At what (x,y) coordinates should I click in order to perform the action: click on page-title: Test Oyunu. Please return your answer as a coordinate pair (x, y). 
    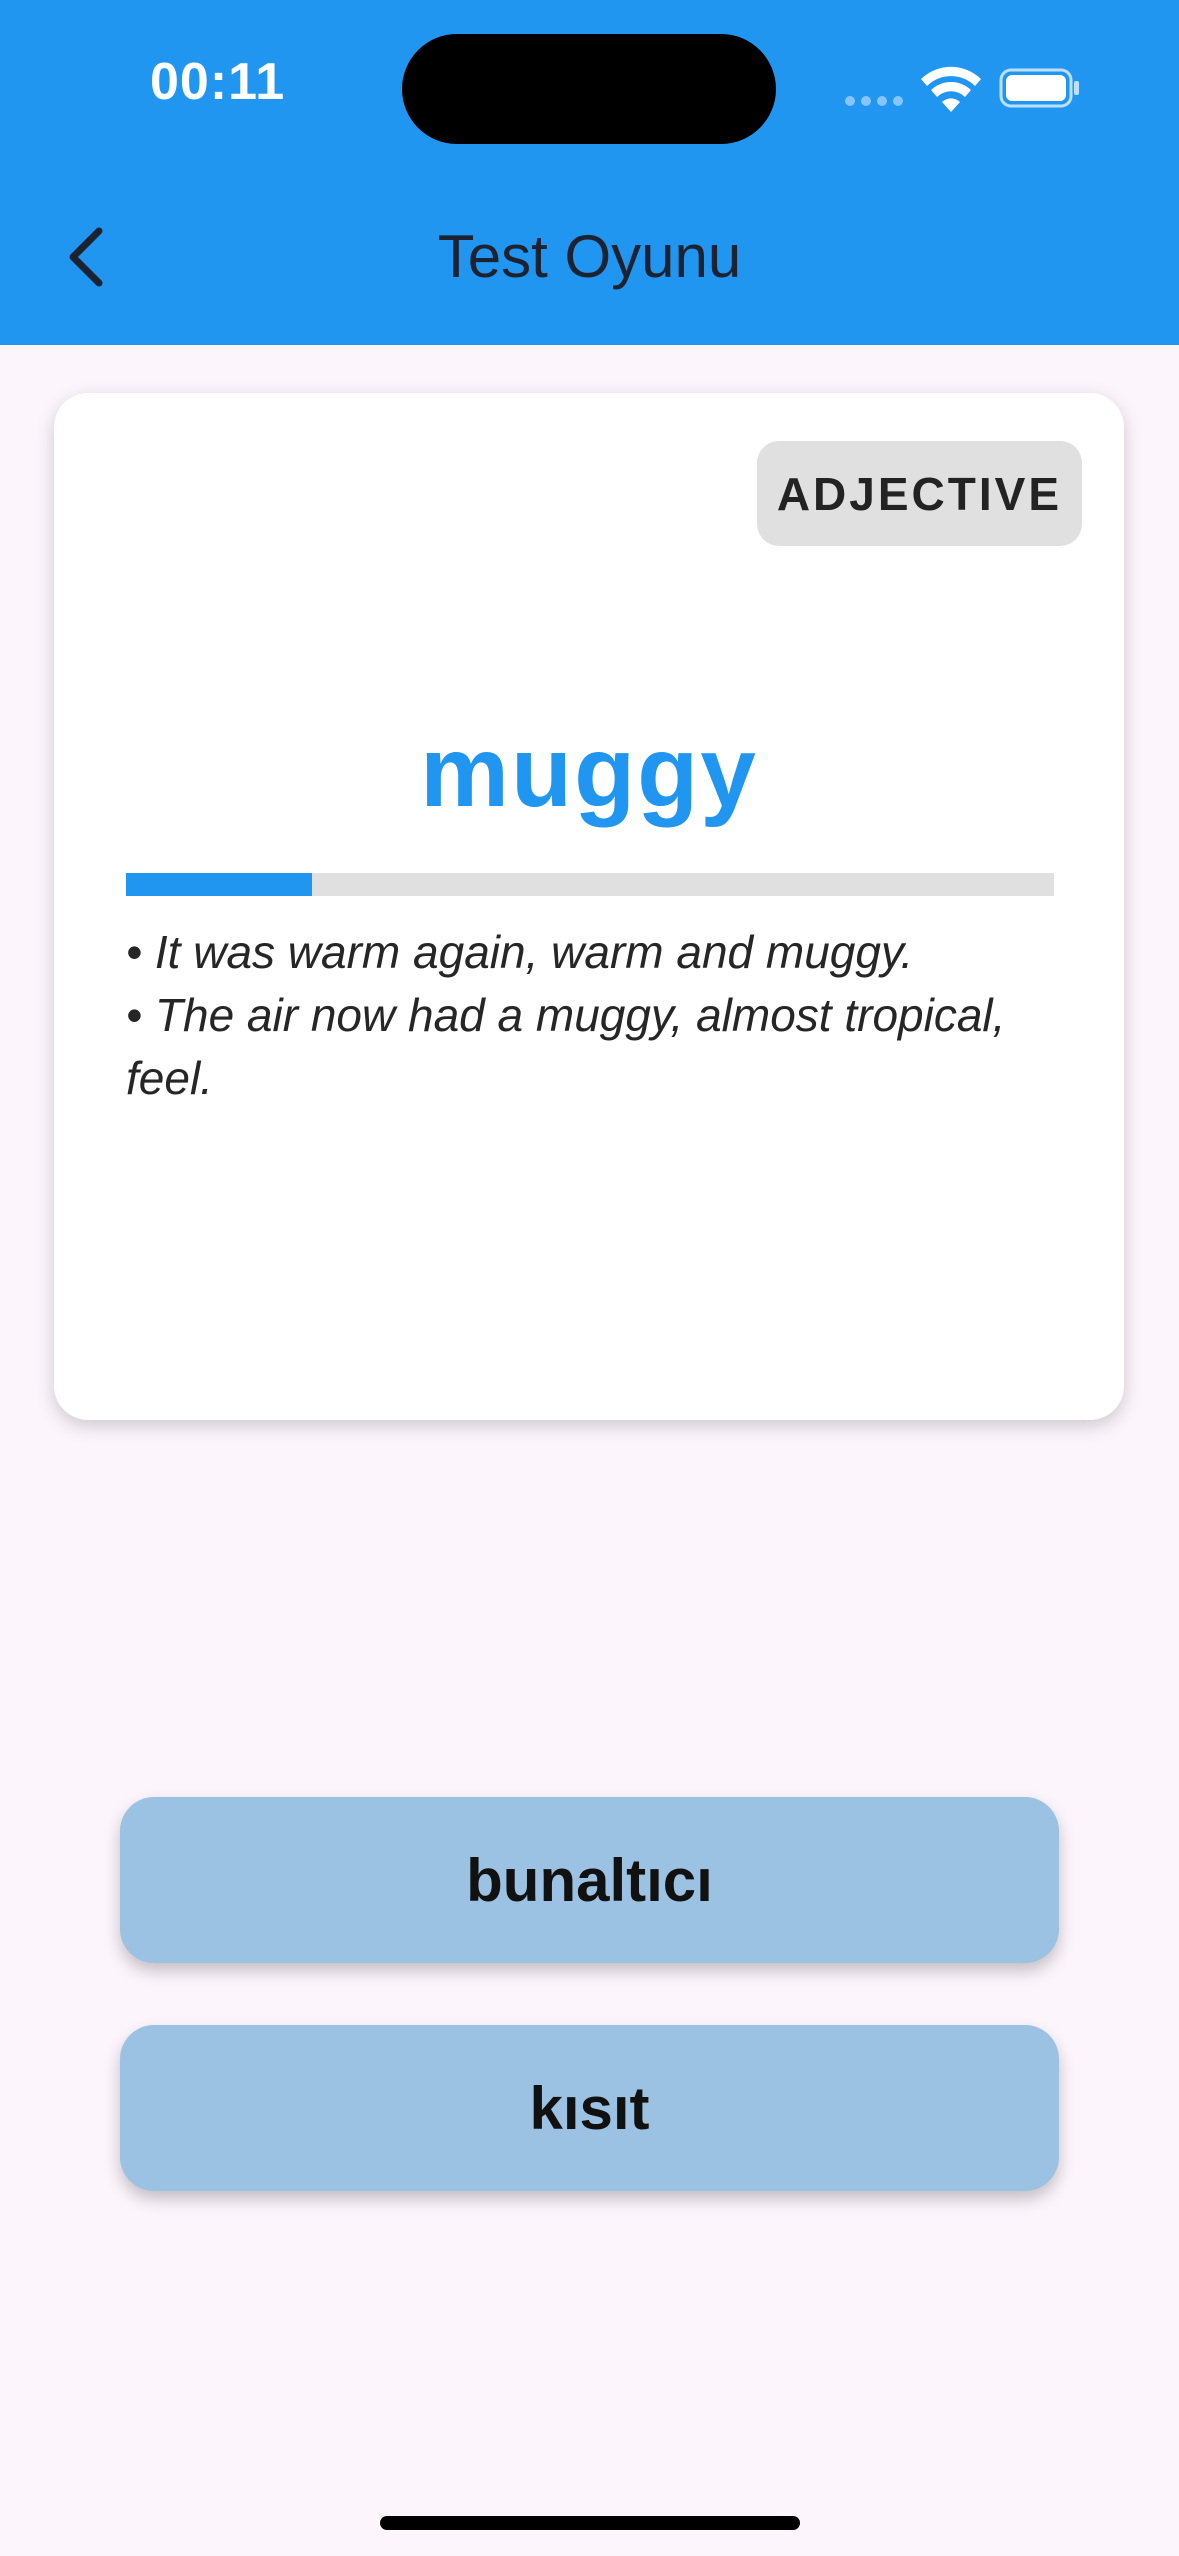
    Looking at the image, I should click on (589, 256).